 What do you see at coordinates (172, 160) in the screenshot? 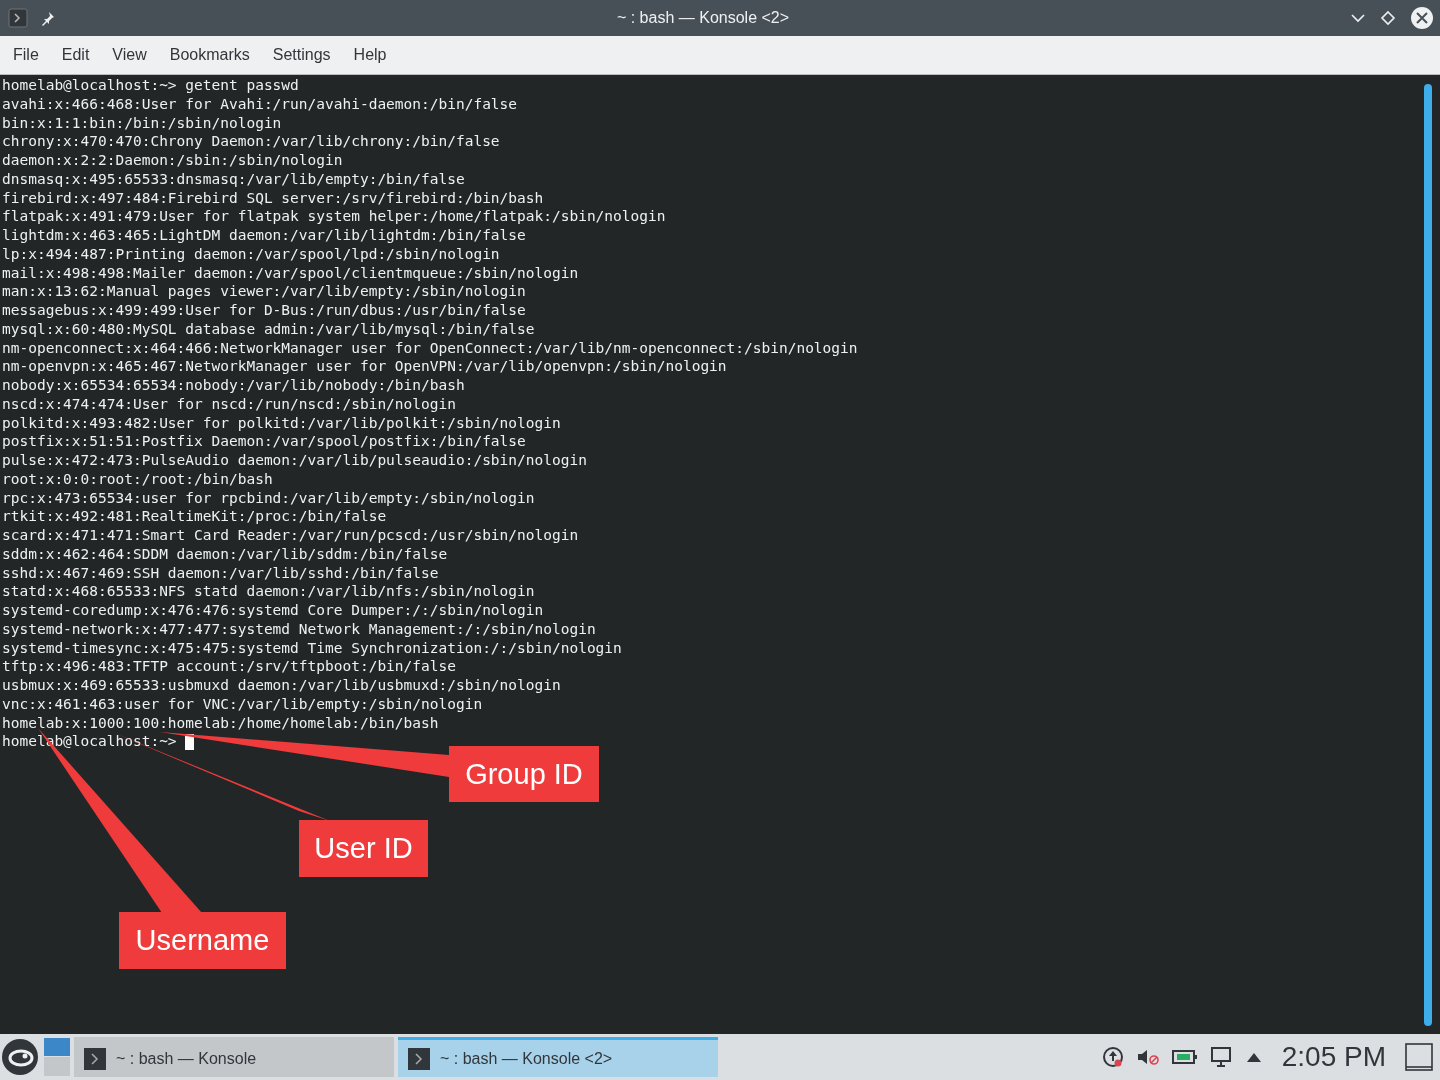
I see `output-line: daemon:x:2:2:Daemon:/sbin:/sbin/nologin` at bounding box center [172, 160].